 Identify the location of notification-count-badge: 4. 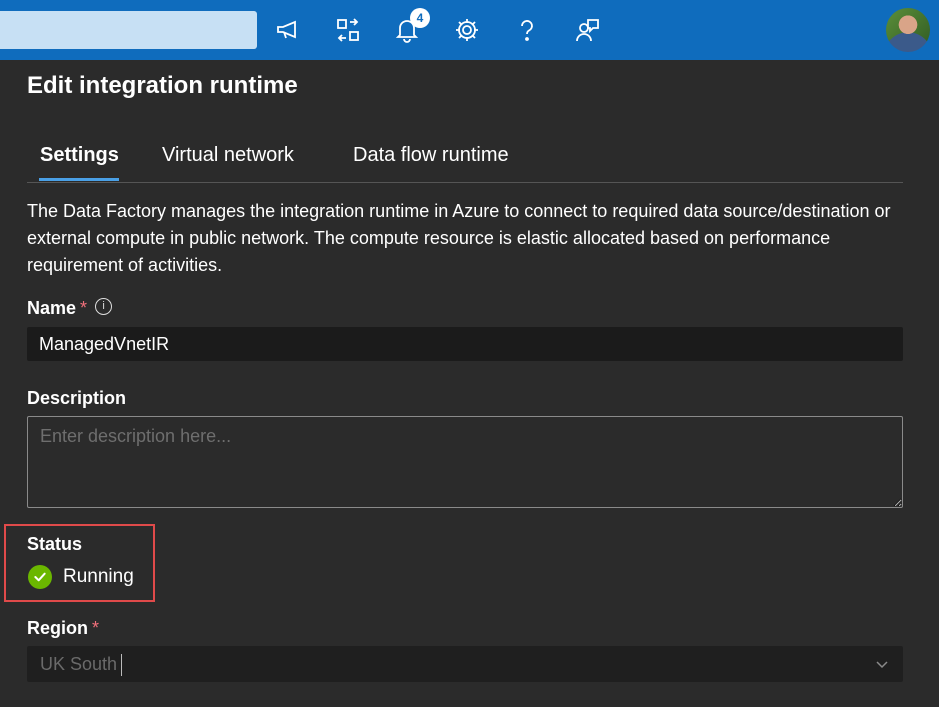
(420, 18).